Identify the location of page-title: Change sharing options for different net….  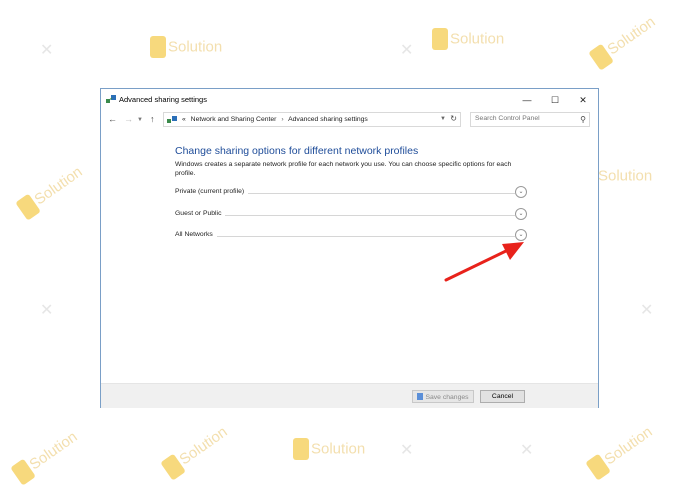
(297, 151).